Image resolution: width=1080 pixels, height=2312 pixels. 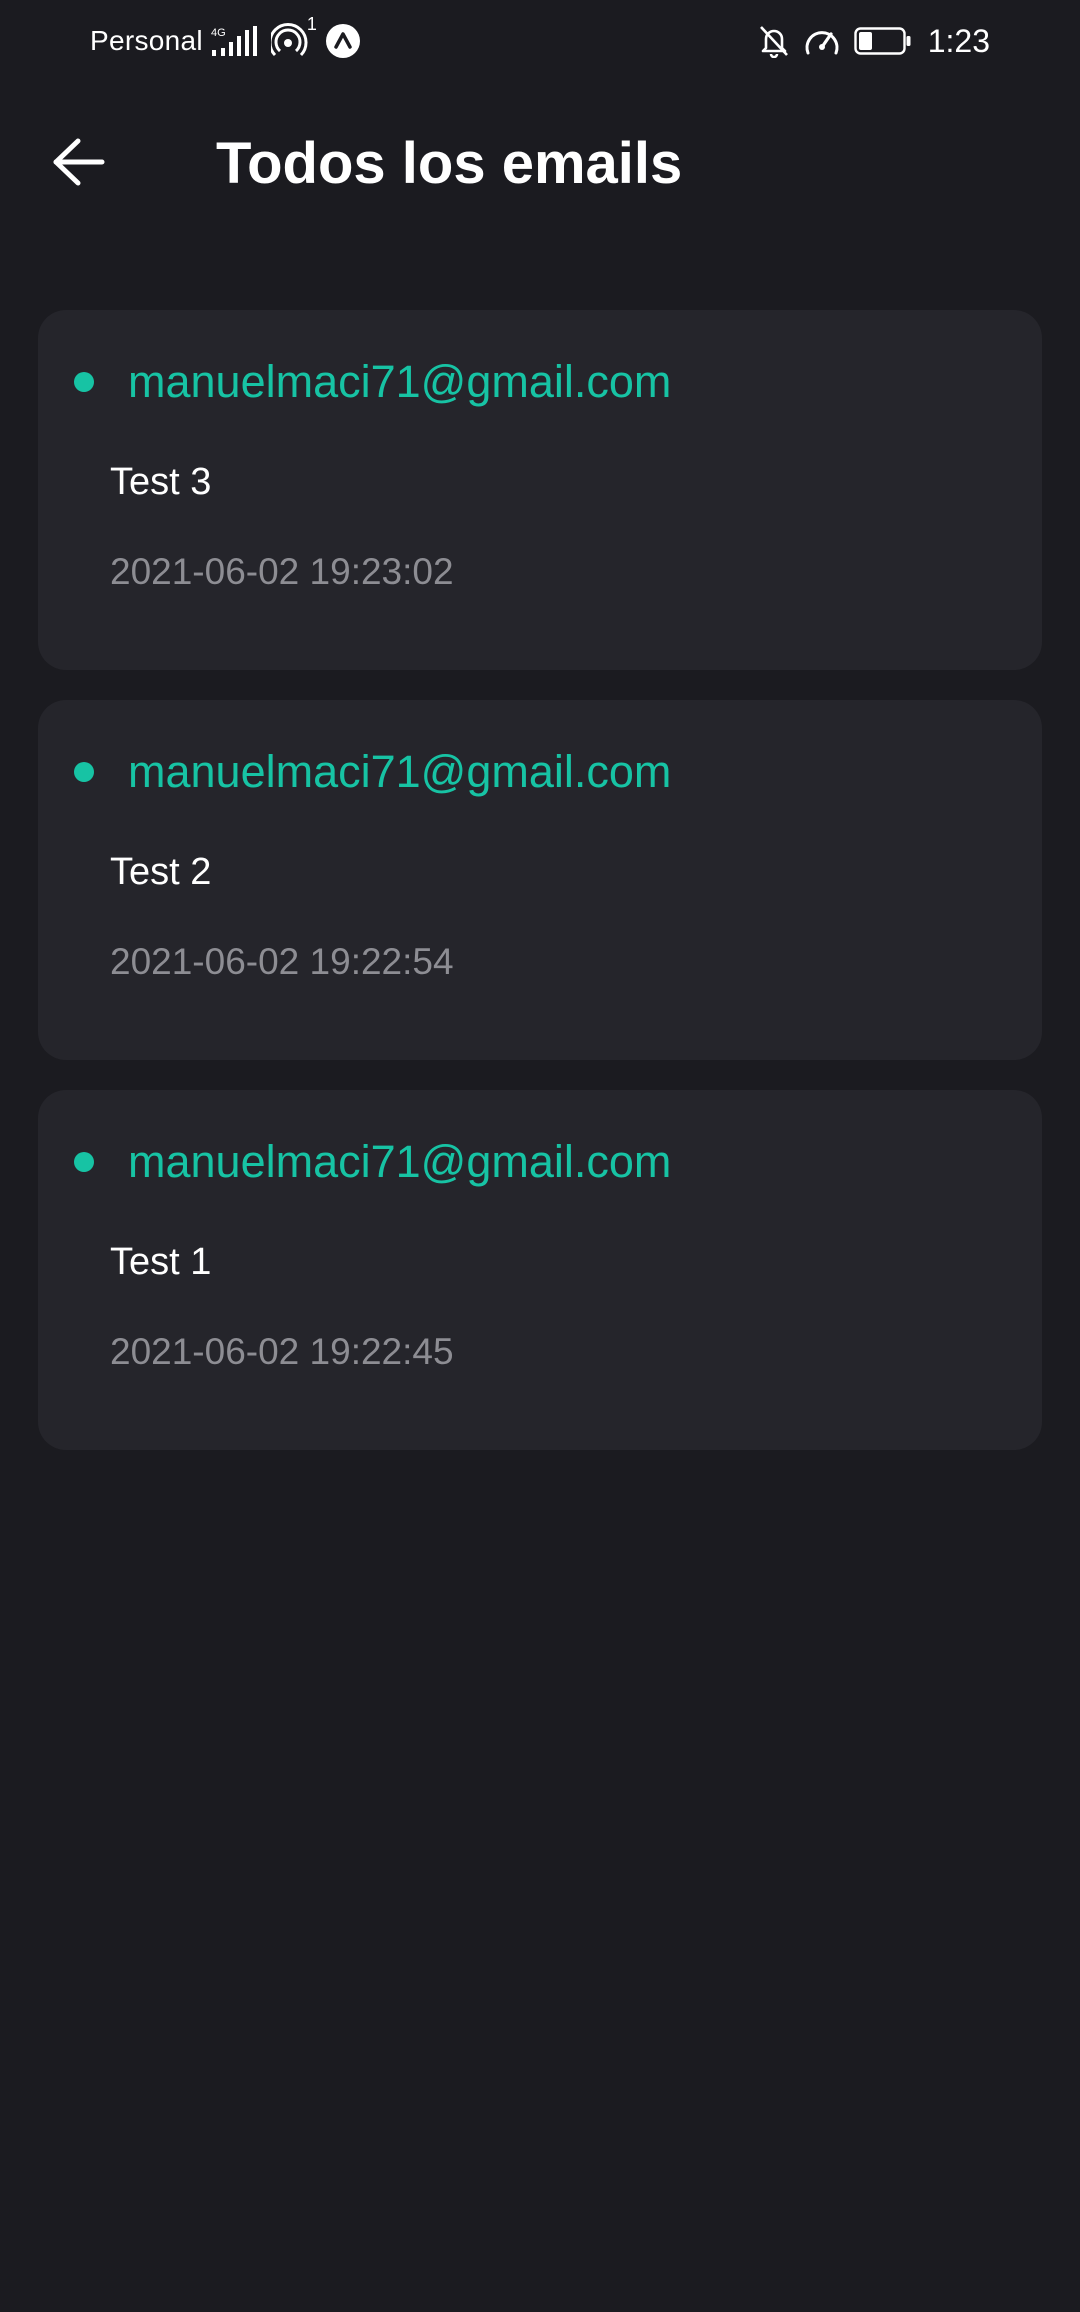 What do you see at coordinates (282, 571) in the screenshot?
I see `email-date: 2021-06-02 19:23:02` at bounding box center [282, 571].